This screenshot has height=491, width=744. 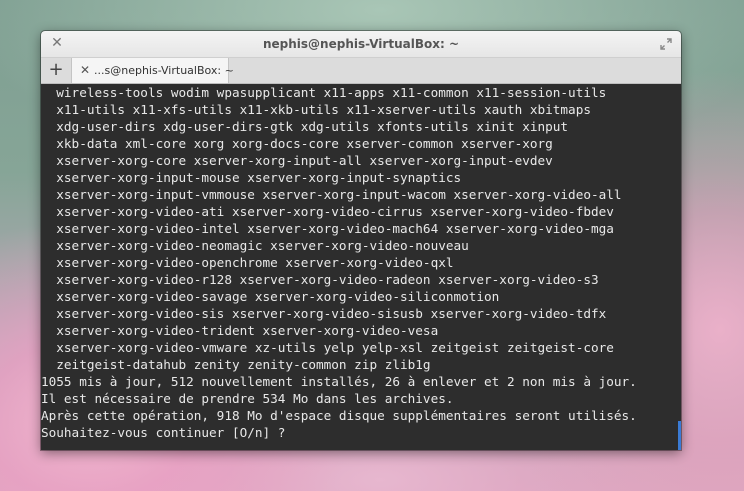 I want to click on window-title: nephis@nephis-VirtualBox: ~, so click(x=360, y=44).